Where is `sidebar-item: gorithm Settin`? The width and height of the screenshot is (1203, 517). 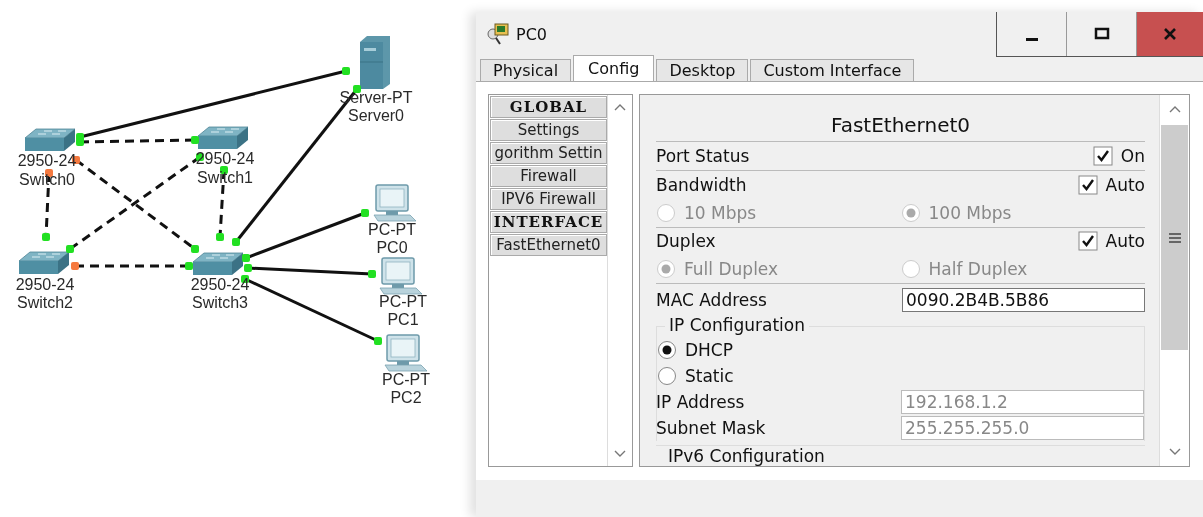 sidebar-item: gorithm Settin is located at coordinates (548, 153).